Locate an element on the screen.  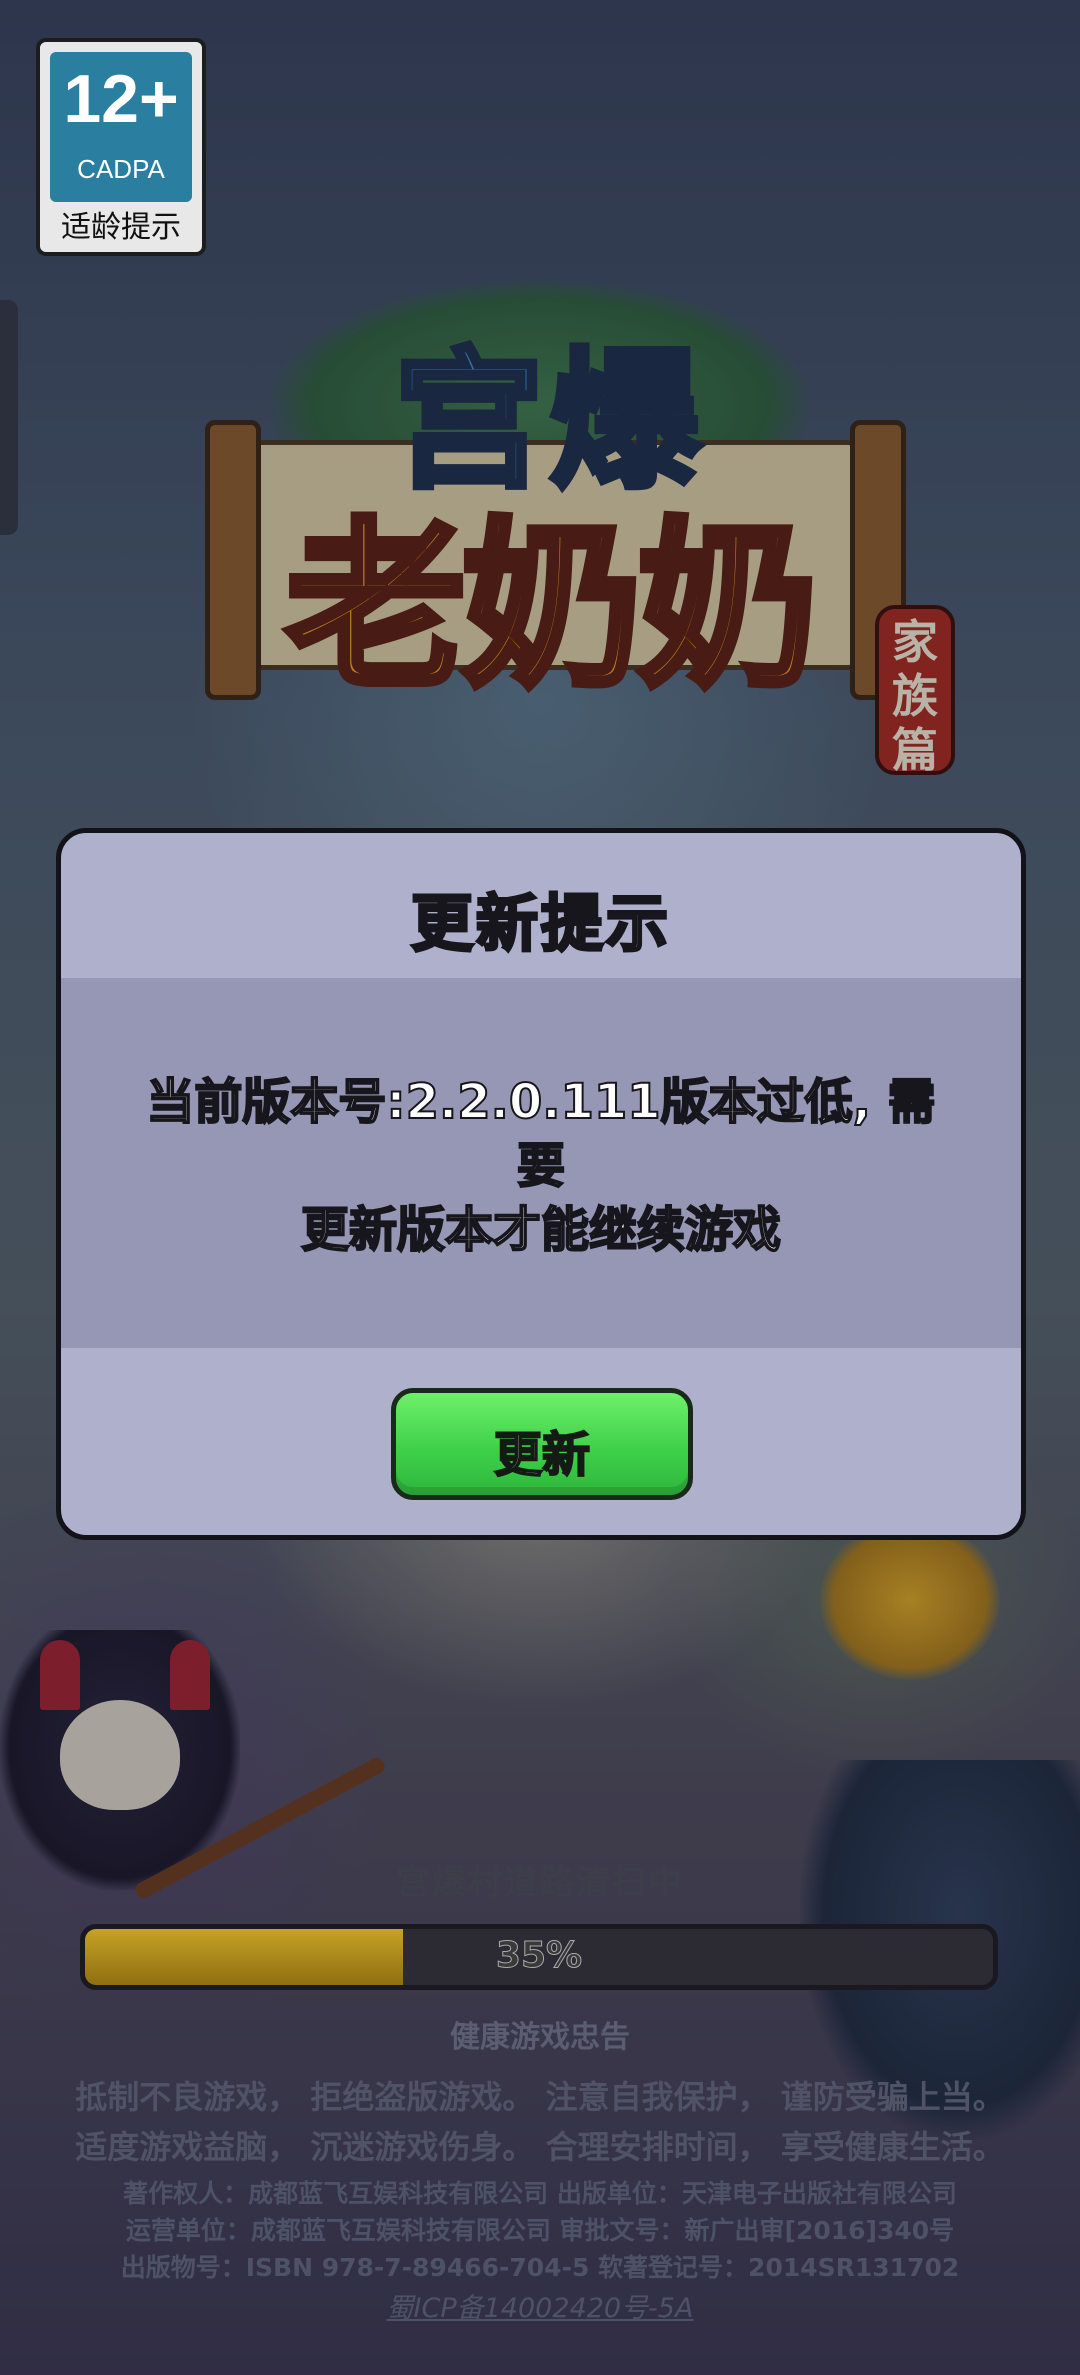
update-button-label: 更新 is located at coordinates (542, 1455).